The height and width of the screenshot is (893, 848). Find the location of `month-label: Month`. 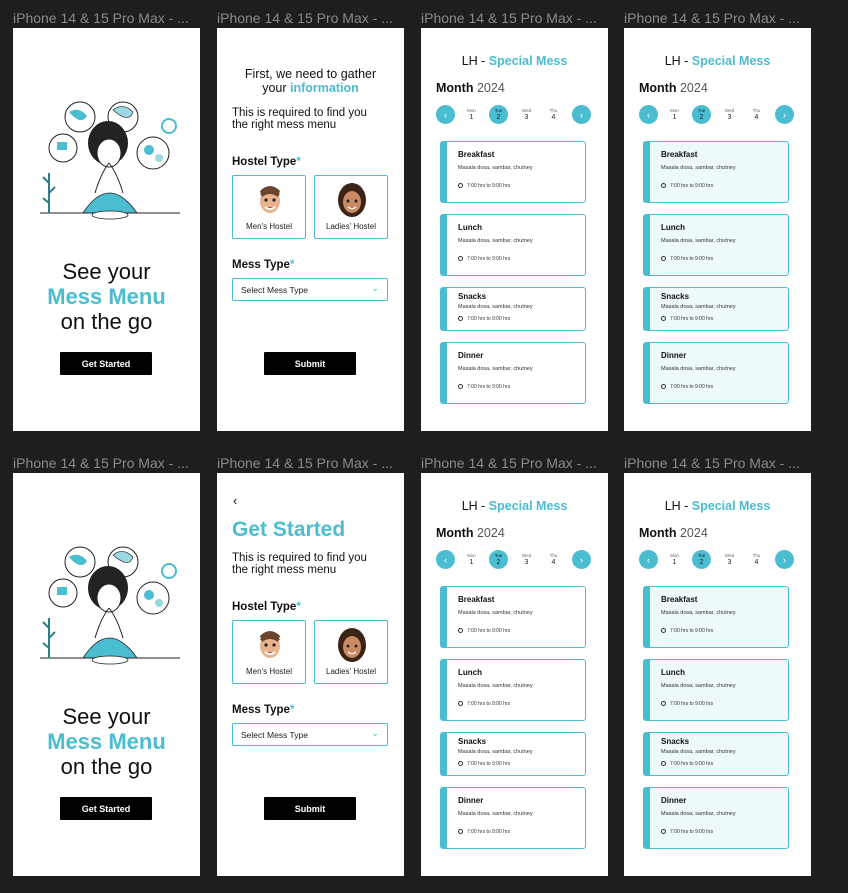

month-label: Month is located at coordinates (658, 88).